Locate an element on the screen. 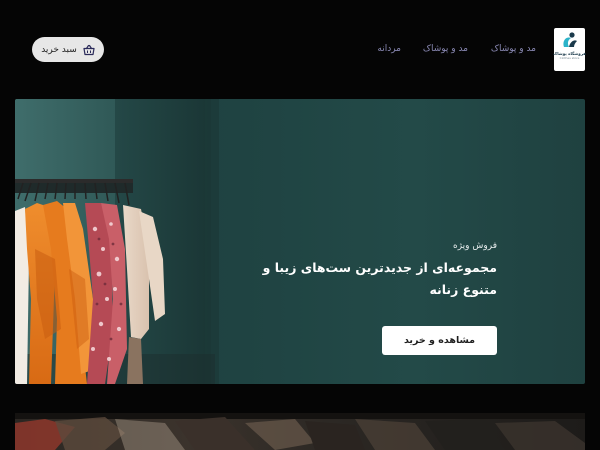  cart-button: سبد خرید is located at coordinates (68, 49).